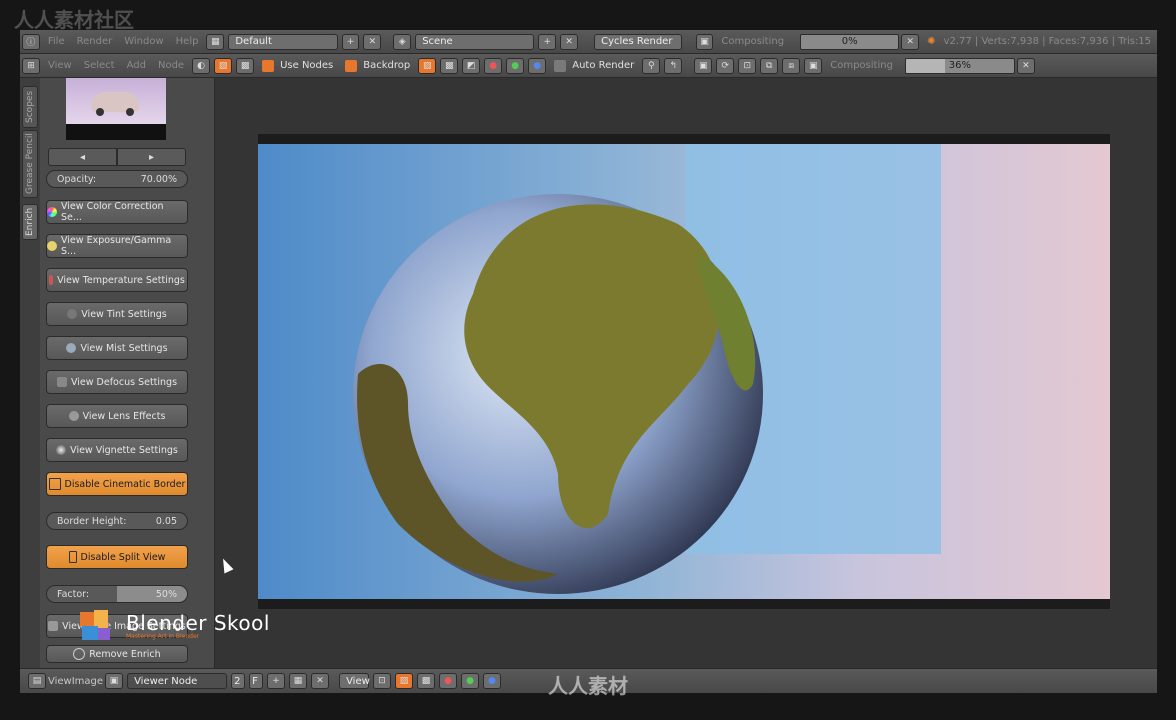  What do you see at coordinates (117, 594) in the screenshot?
I see `factor-slider: Factor: 50%` at bounding box center [117, 594].